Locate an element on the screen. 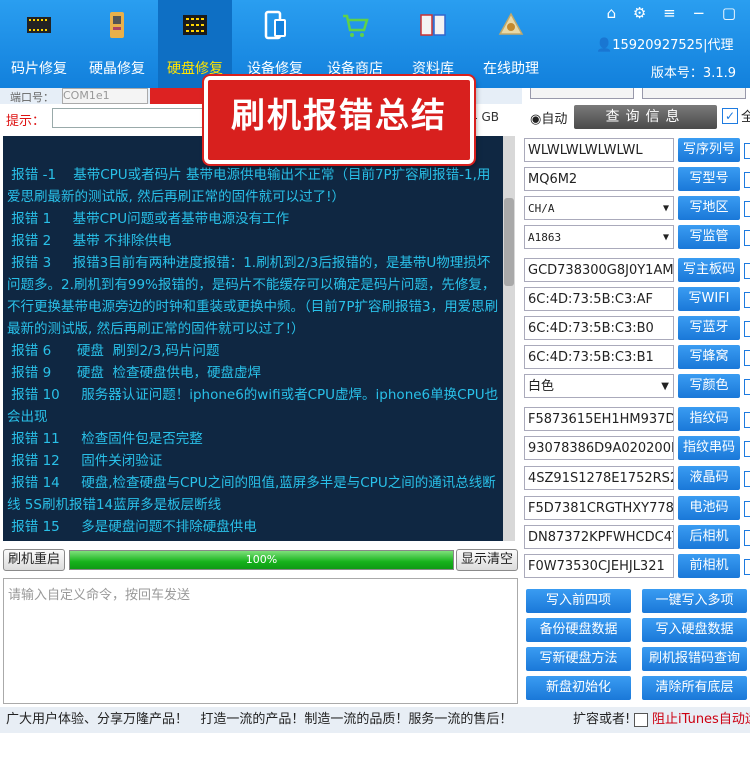 This screenshot has height=774, width=750. window-controls: ⌂ ⚙ ≡ − ▢ is located at coordinates (674, 13).